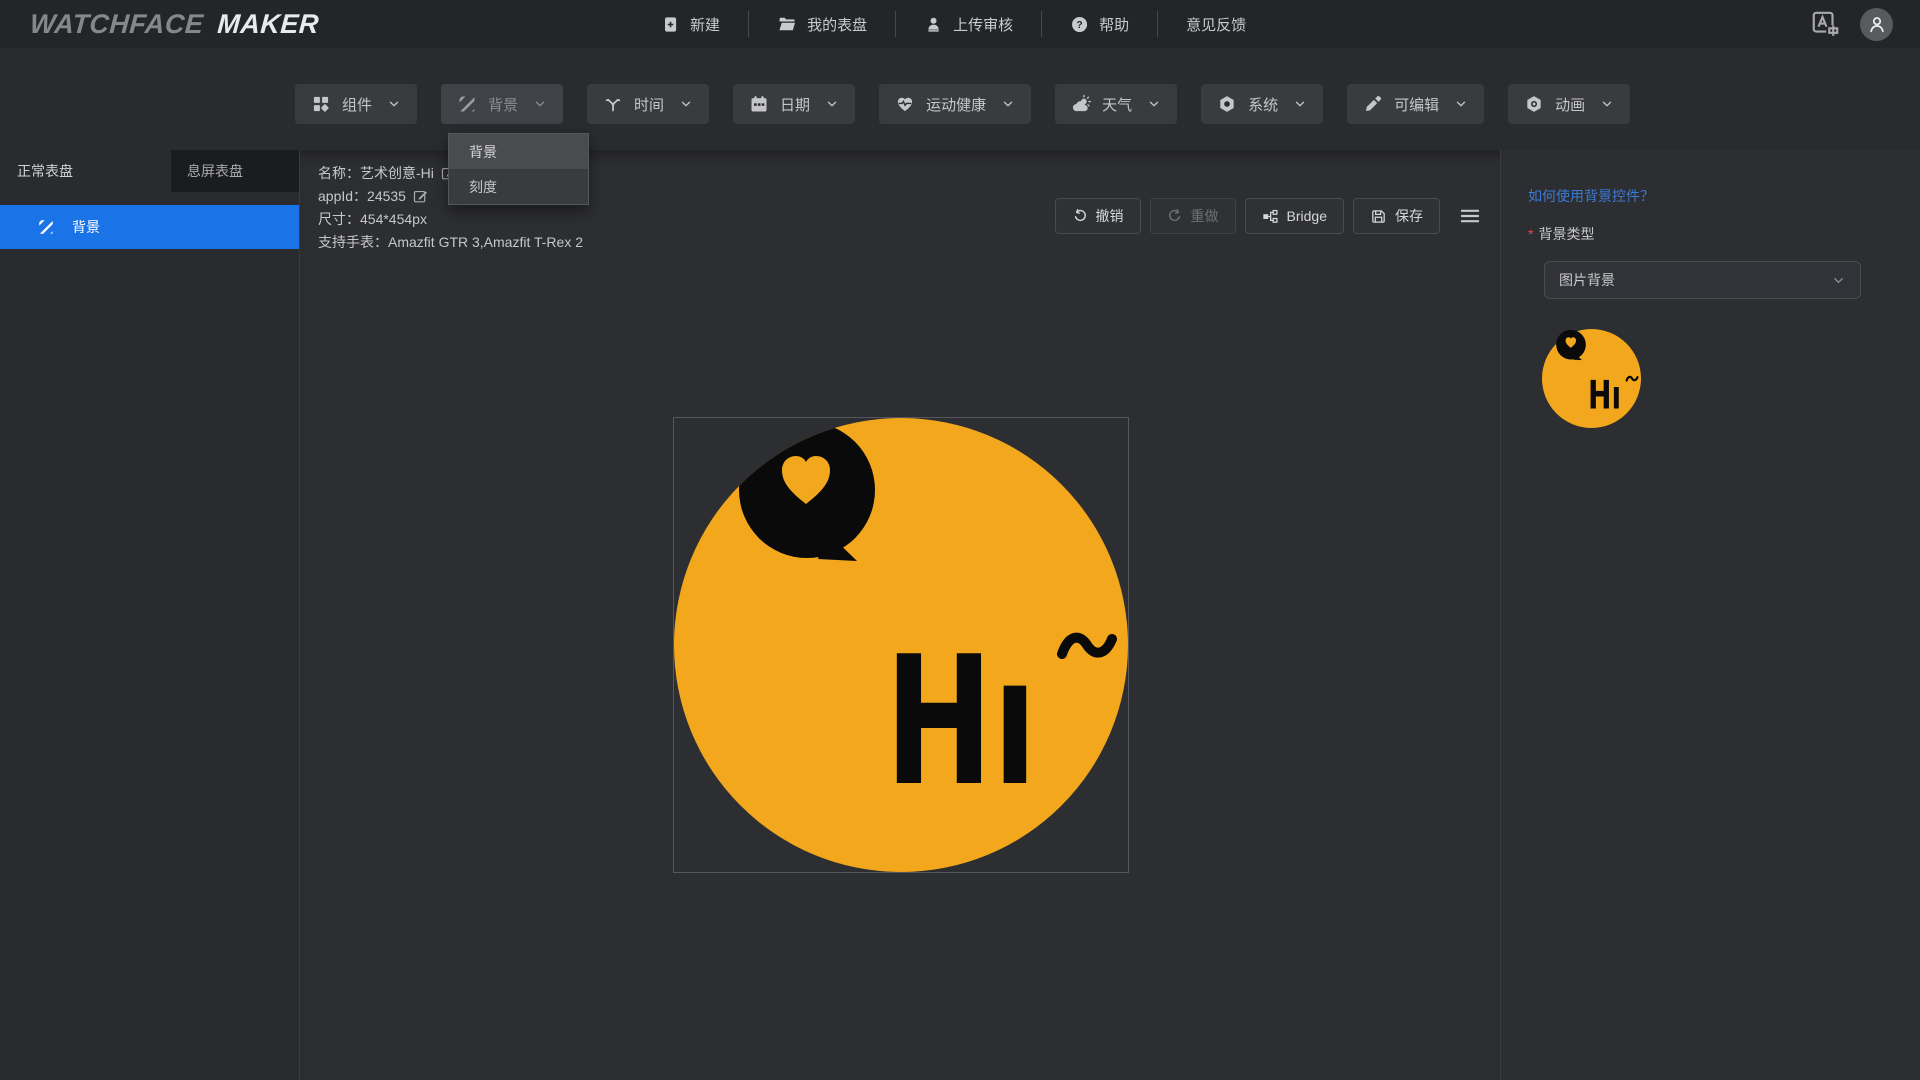  What do you see at coordinates (372, 219) in the screenshot?
I see `meta-size: 尺寸：454*454px` at bounding box center [372, 219].